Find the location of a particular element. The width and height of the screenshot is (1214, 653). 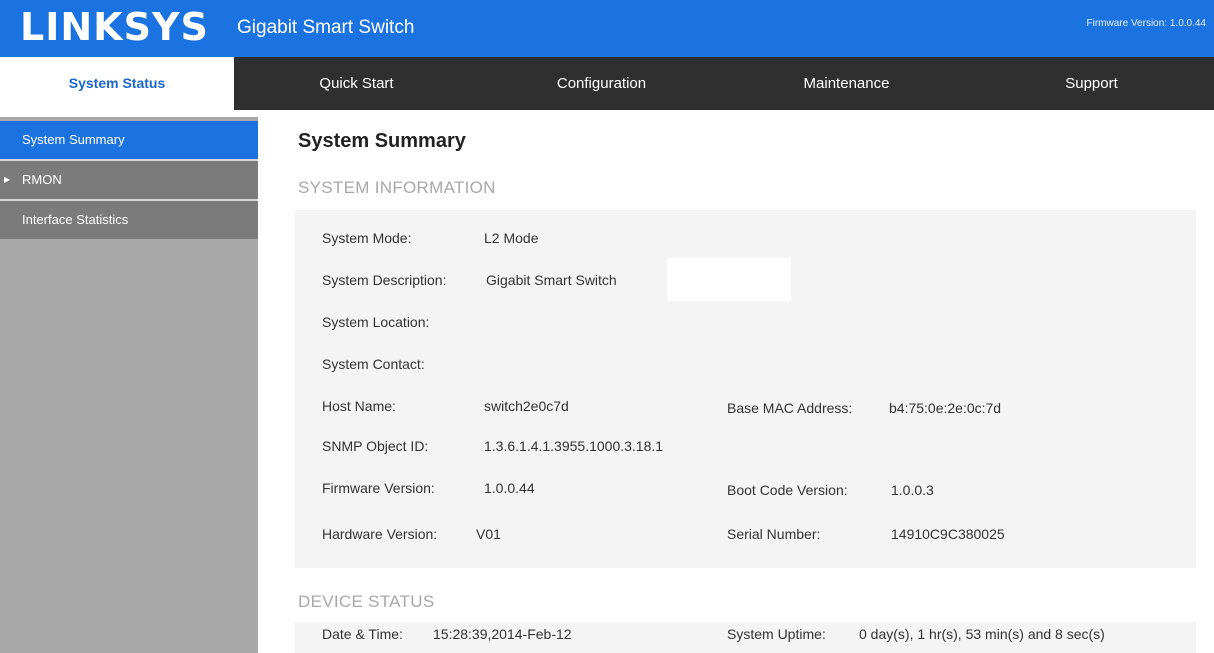

system-mode-label: System Mode: is located at coordinates (367, 238).